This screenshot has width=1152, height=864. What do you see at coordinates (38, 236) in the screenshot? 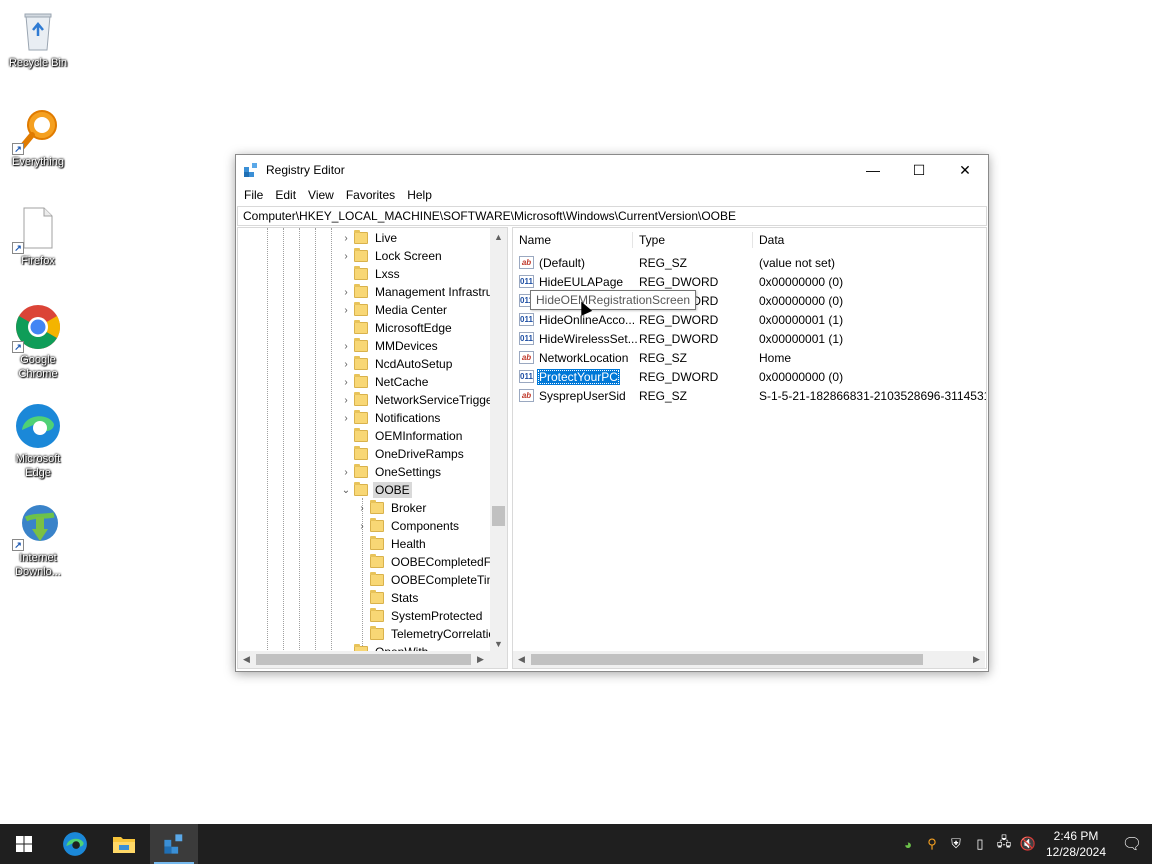
I see `desktop-icon-firefox: ↗ Firefox` at bounding box center [38, 236].